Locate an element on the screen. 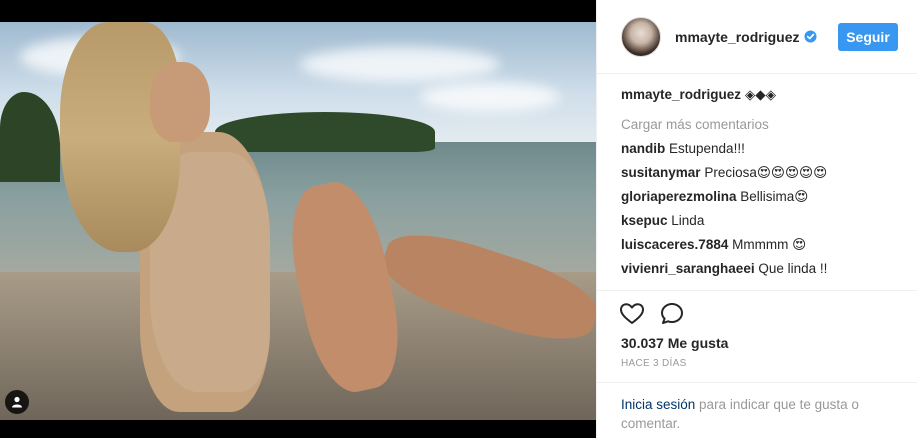 The width and height of the screenshot is (917, 438). post-actions: 30.037 Me gusta HACE 3 DÍAS is located at coordinates (757, 329).